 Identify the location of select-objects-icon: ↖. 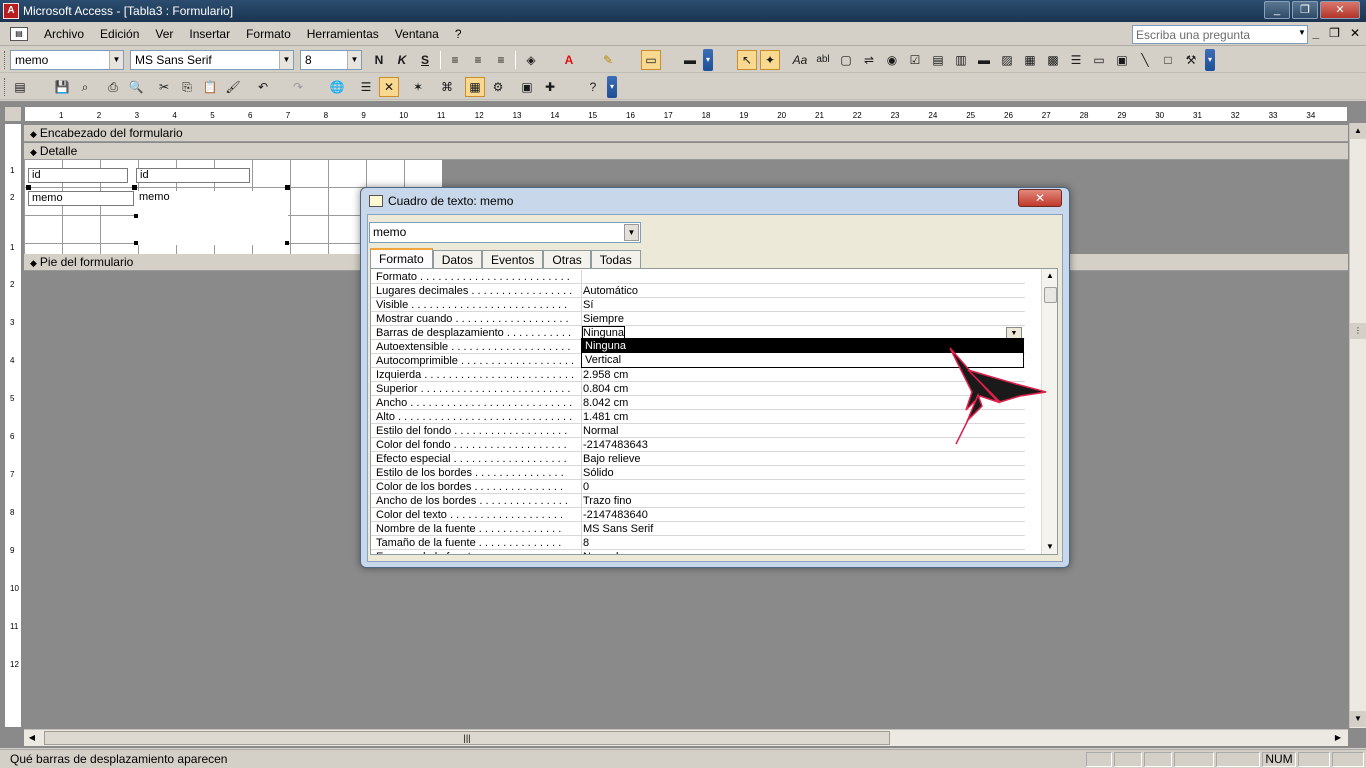
(747, 60).